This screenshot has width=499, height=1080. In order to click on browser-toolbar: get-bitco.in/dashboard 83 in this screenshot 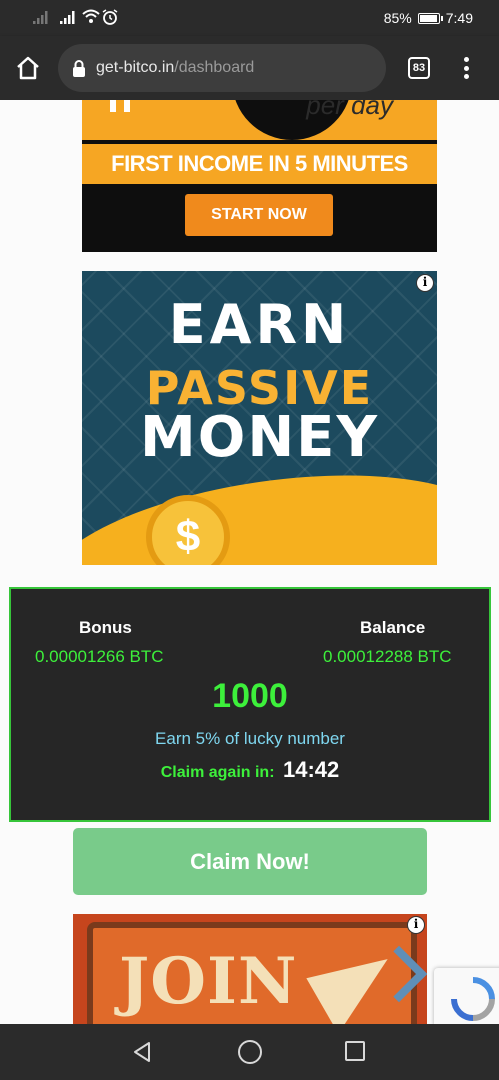, I will do `click(249, 68)`.